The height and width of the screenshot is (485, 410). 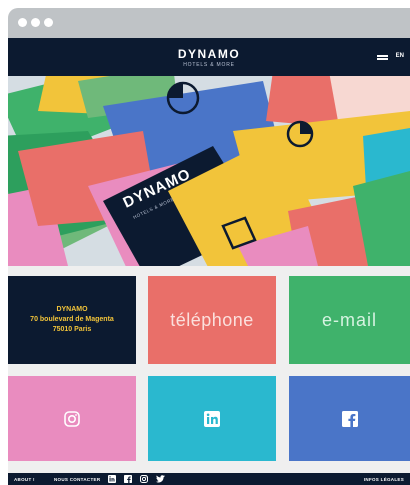 What do you see at coordinates (24, 479) in the screenshot?
I see `footer-about-link: ABOUT !` at bounding box center [24, 479].